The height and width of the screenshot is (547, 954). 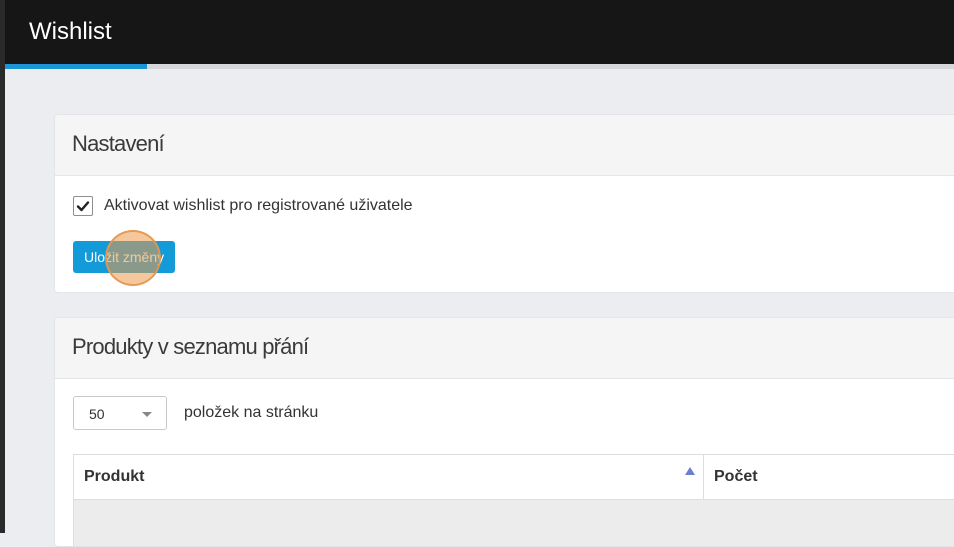 I want to click on column-header-product: Produkt, so click(x=389, y=477).